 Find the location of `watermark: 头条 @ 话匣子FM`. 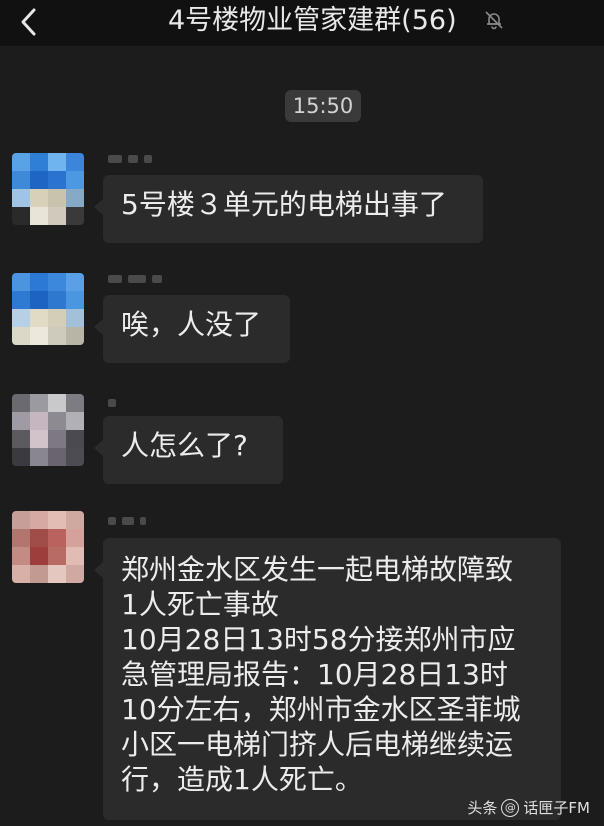

watermark: 头条 @ 话匣子FM is located at coordinates (528, 807).